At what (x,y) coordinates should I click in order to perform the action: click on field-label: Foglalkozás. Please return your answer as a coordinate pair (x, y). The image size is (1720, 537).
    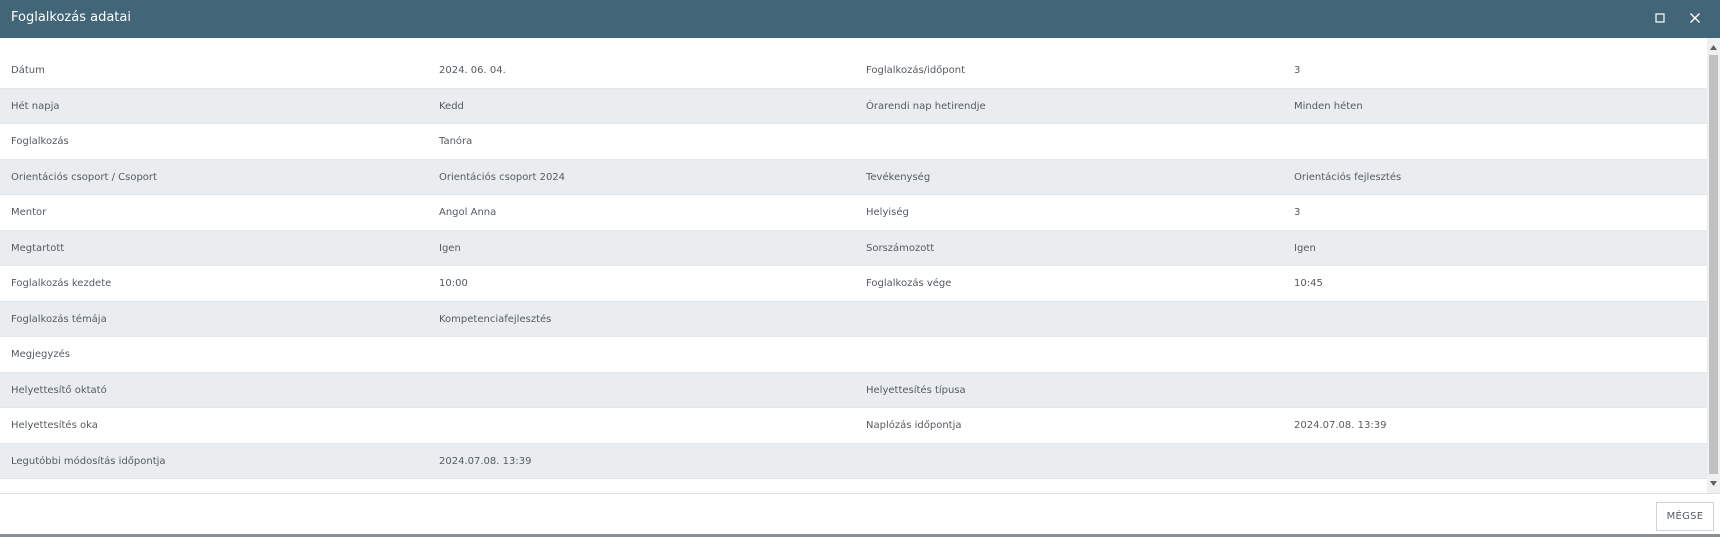
    Looking at the image, I should click on (40, 141).